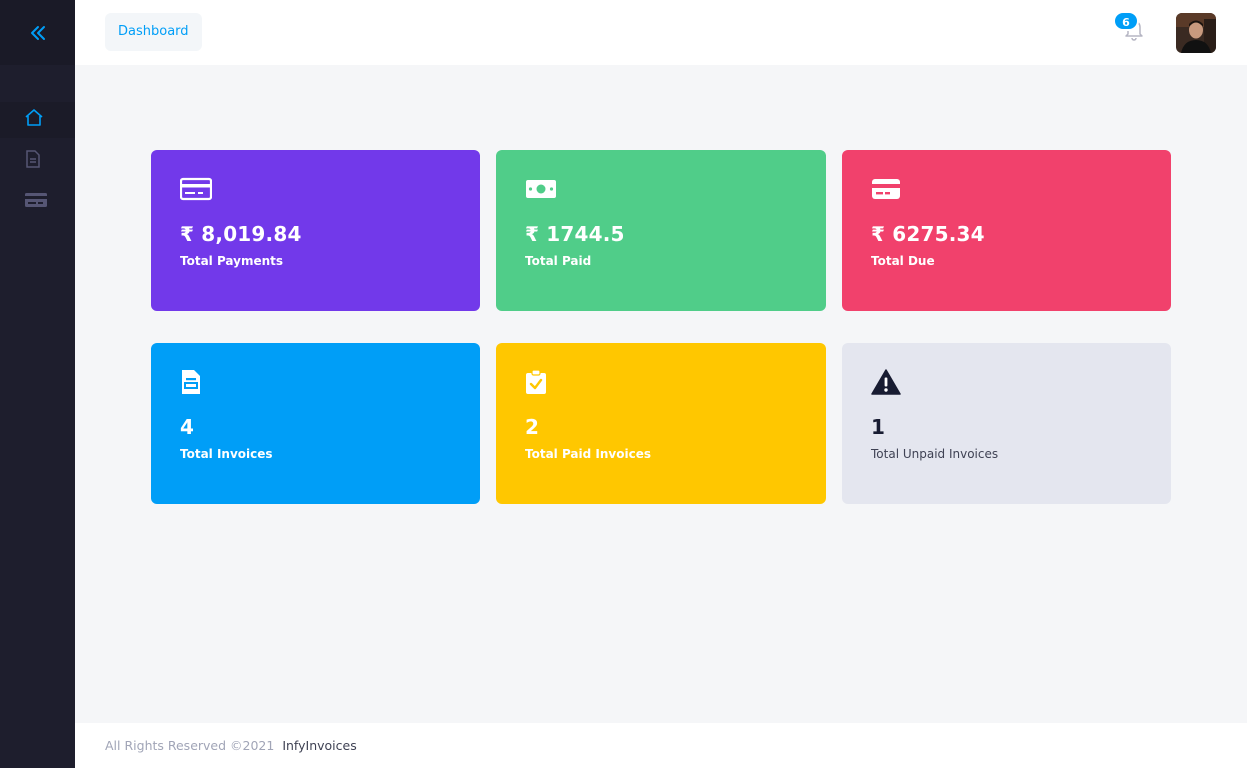  I want to click on stat-value: 1, so click(878, 427).